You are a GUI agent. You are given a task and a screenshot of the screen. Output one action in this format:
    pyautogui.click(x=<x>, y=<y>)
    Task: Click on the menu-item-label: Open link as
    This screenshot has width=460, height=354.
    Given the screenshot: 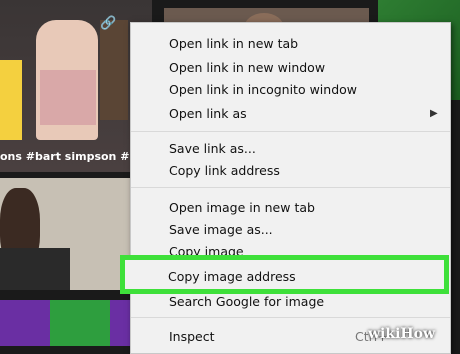 What is the action you would take?
    pyautogui.click(x=208, y=113)
    